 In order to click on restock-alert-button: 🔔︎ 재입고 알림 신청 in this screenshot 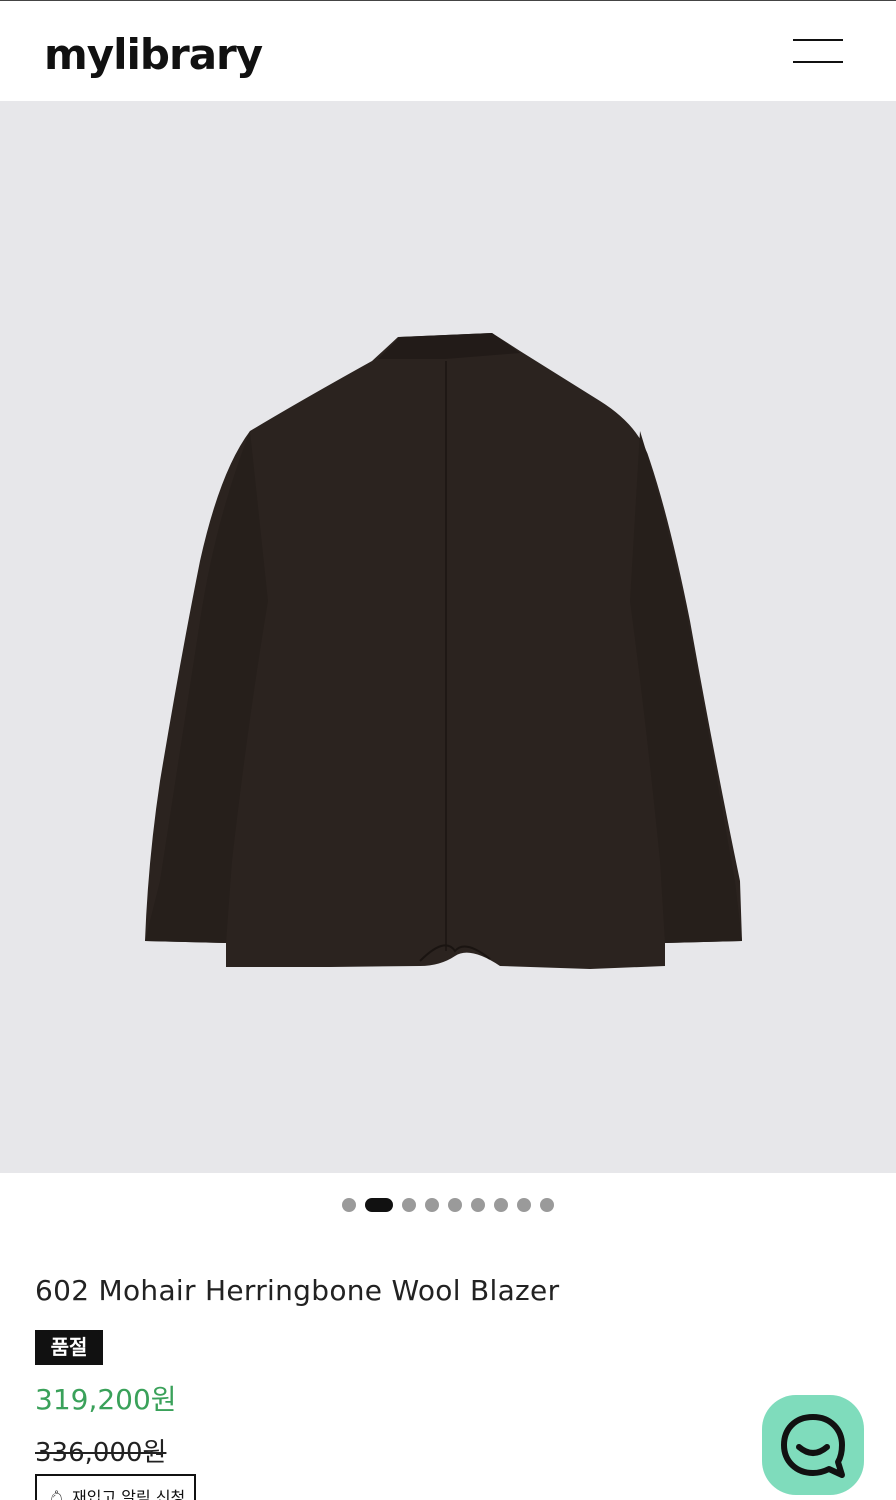, I will do `click(115, 1487)`.